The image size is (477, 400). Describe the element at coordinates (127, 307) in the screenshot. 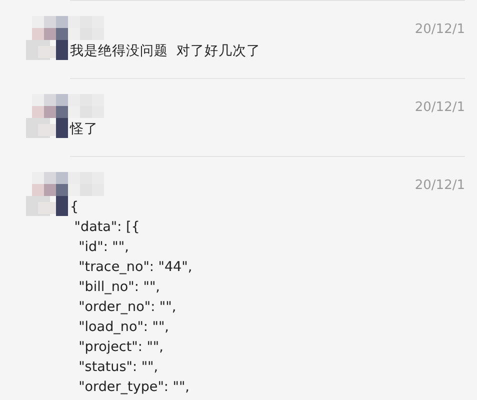

I see `message-text: "order_no": "",` at that location.